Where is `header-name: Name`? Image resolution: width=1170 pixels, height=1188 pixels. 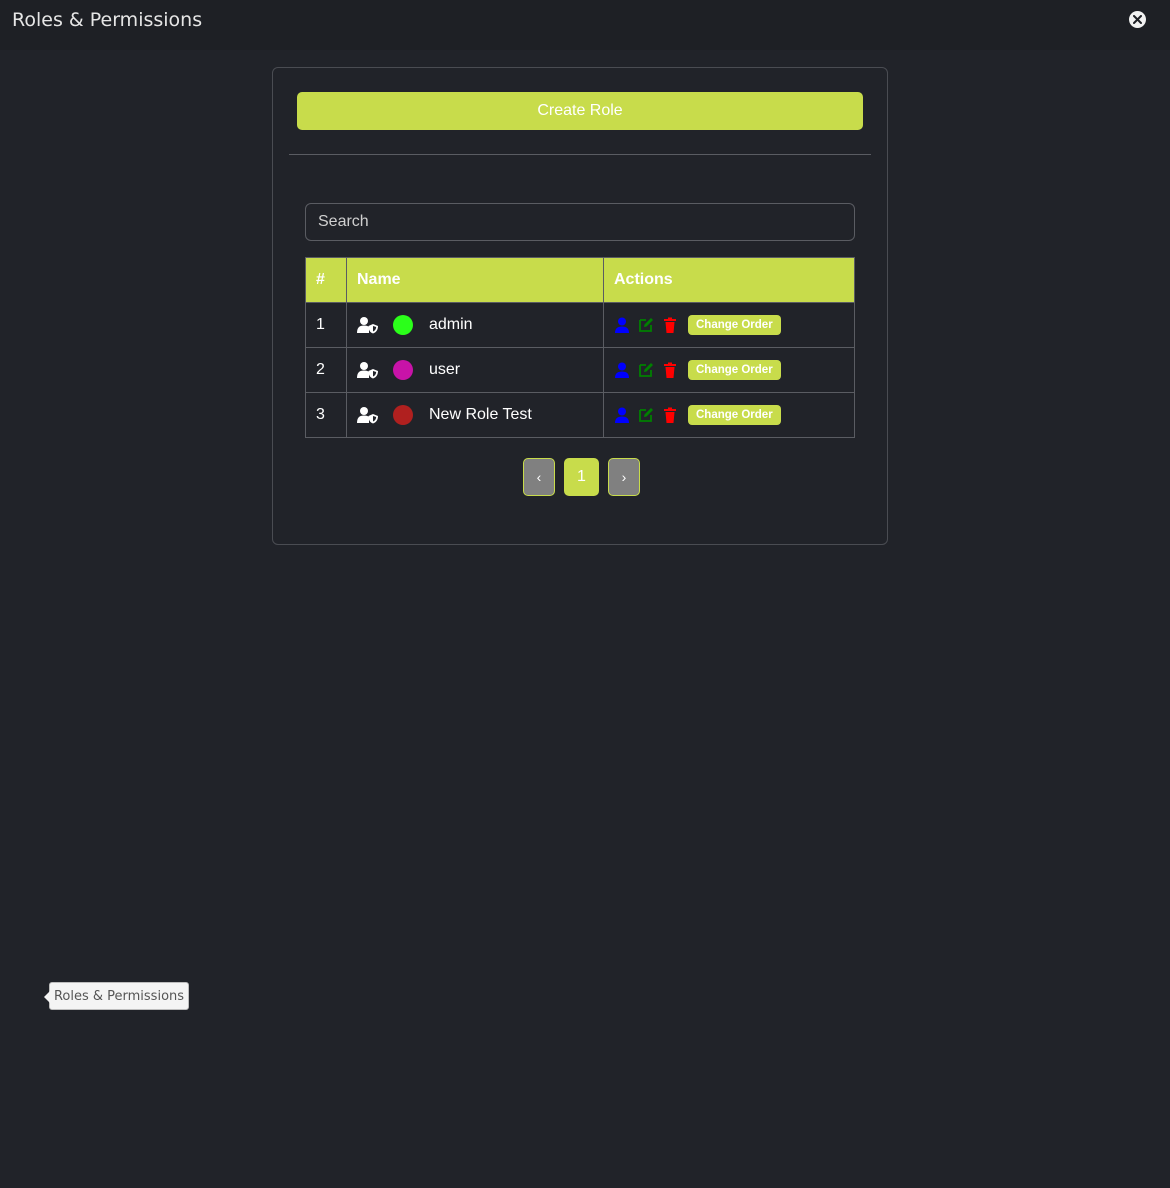 header-name: Name is located at coordinates (475, 280).